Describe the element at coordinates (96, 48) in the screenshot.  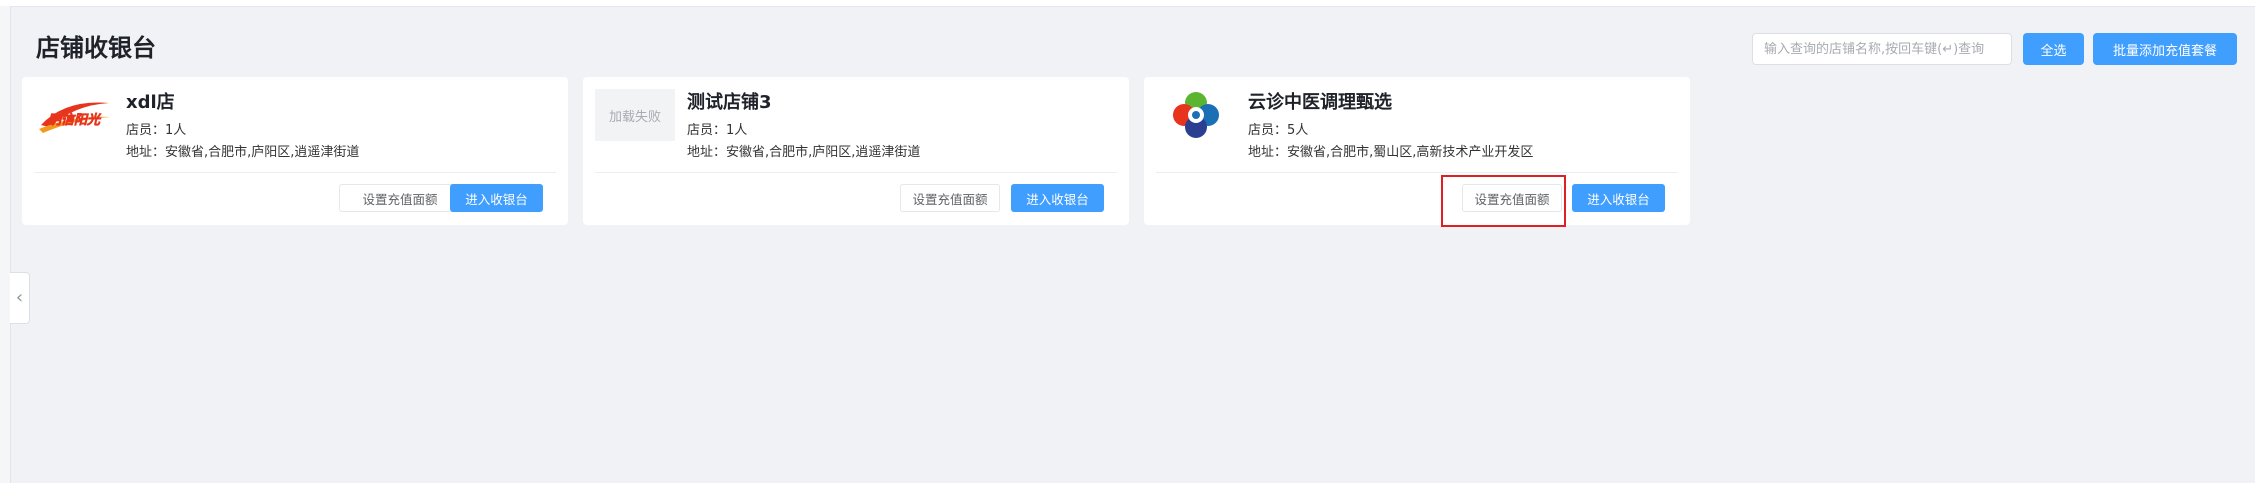
I see `page-title: 店铺收银台` at that location.